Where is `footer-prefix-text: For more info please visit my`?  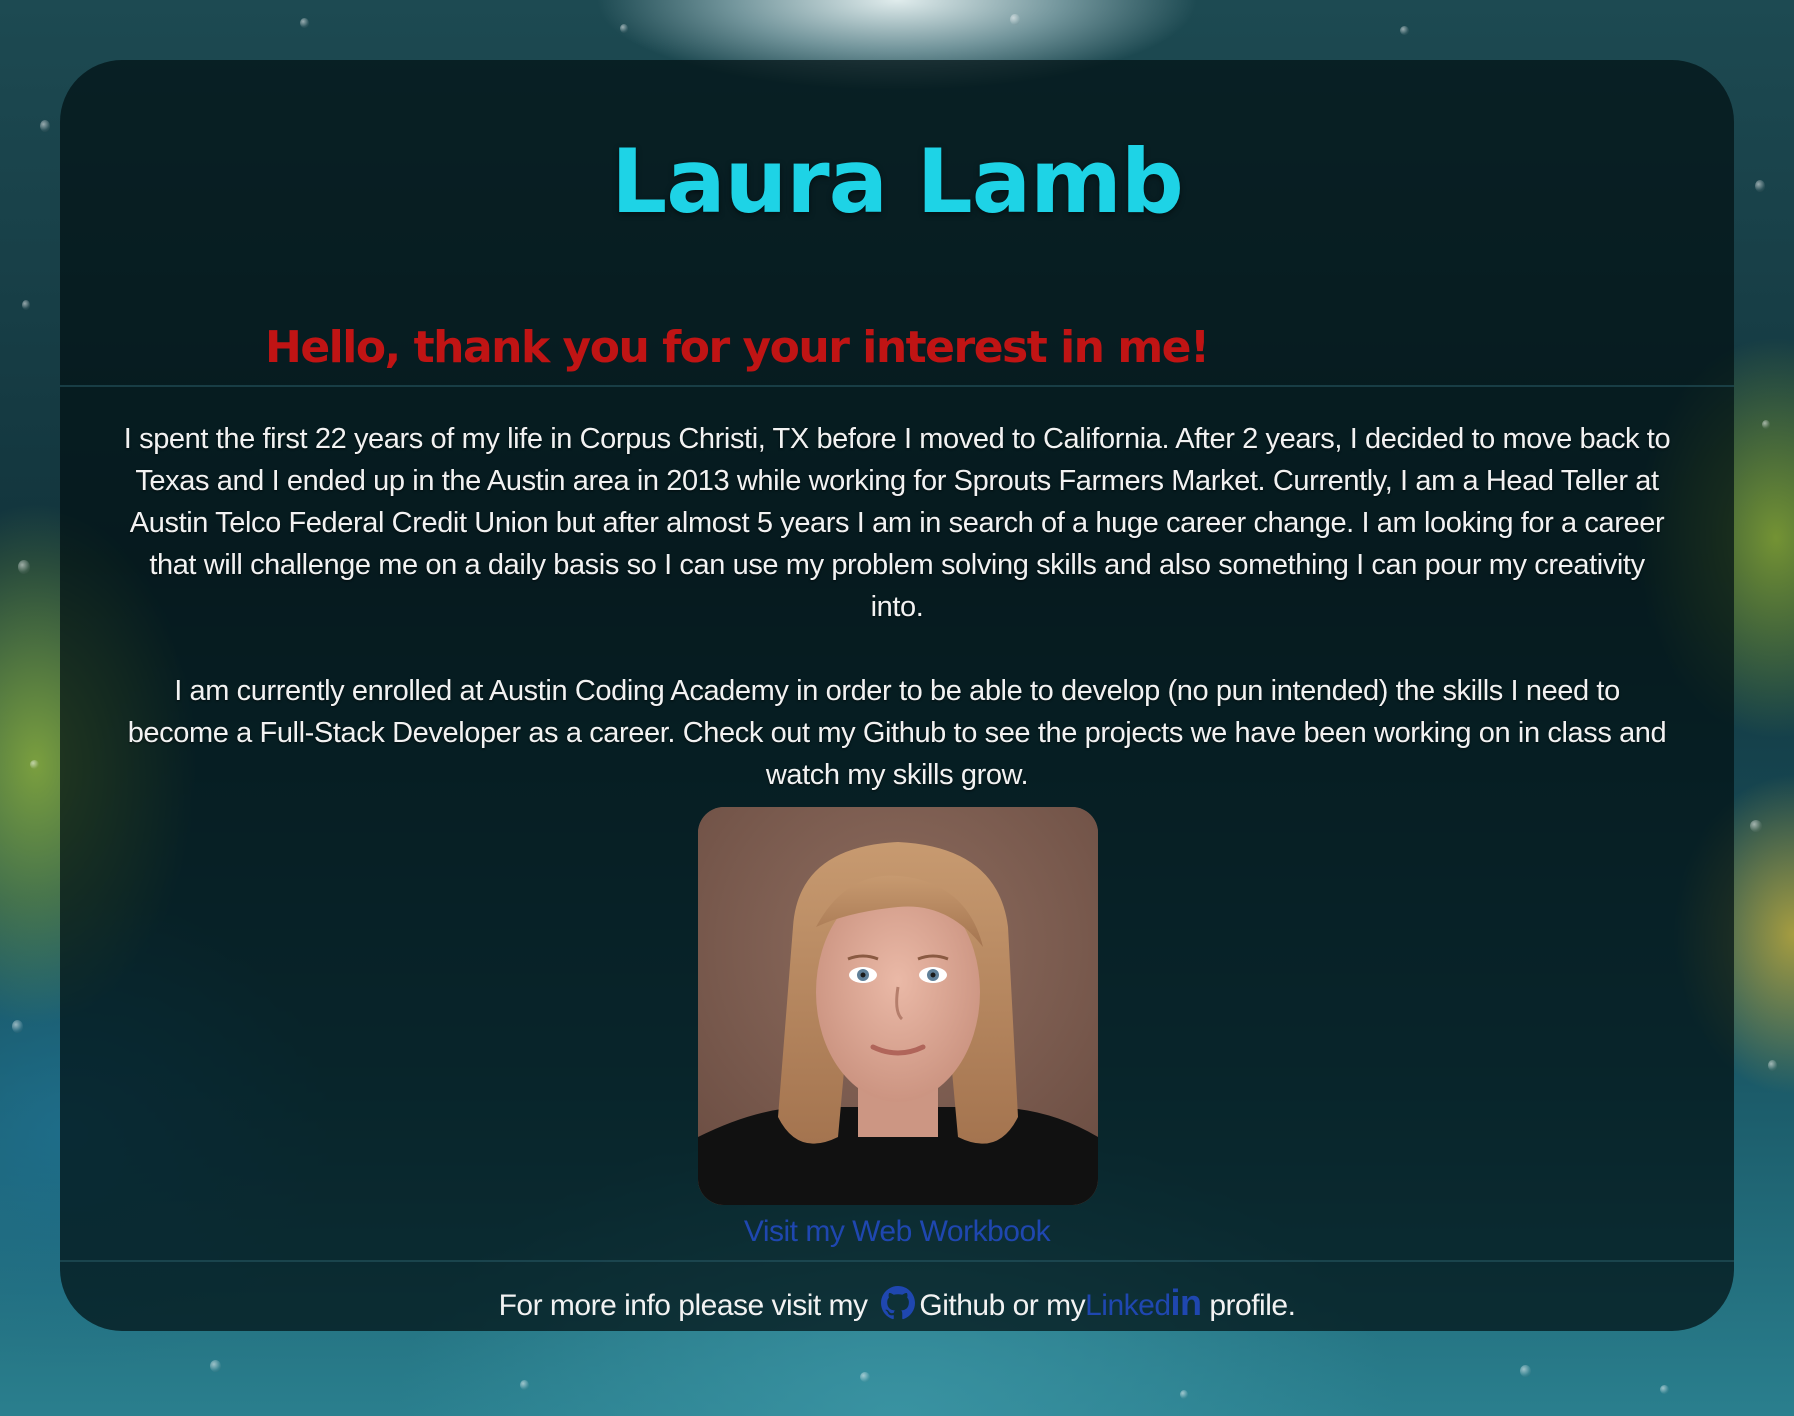 footer-prefix-text: For more info please visit my is located at coordinates (683, 1305).